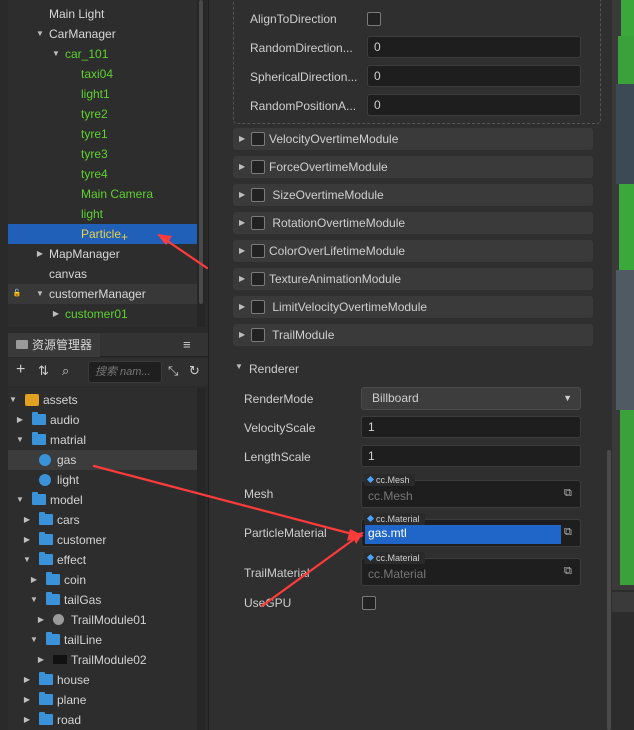 The width and height of the screenshot is (634, 730). I want to click on sort-icon: ⇅, so click(43, 371).